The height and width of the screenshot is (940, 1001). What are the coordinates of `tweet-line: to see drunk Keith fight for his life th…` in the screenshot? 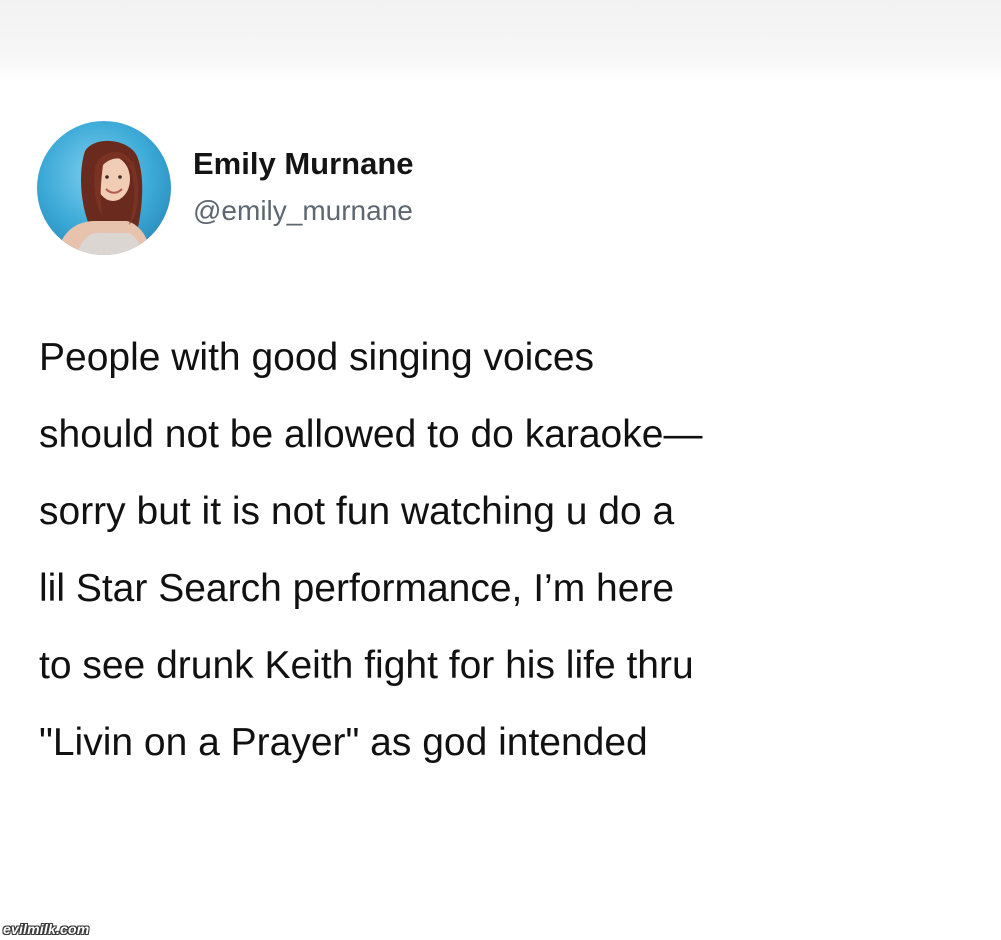 It's located at (366, 665).